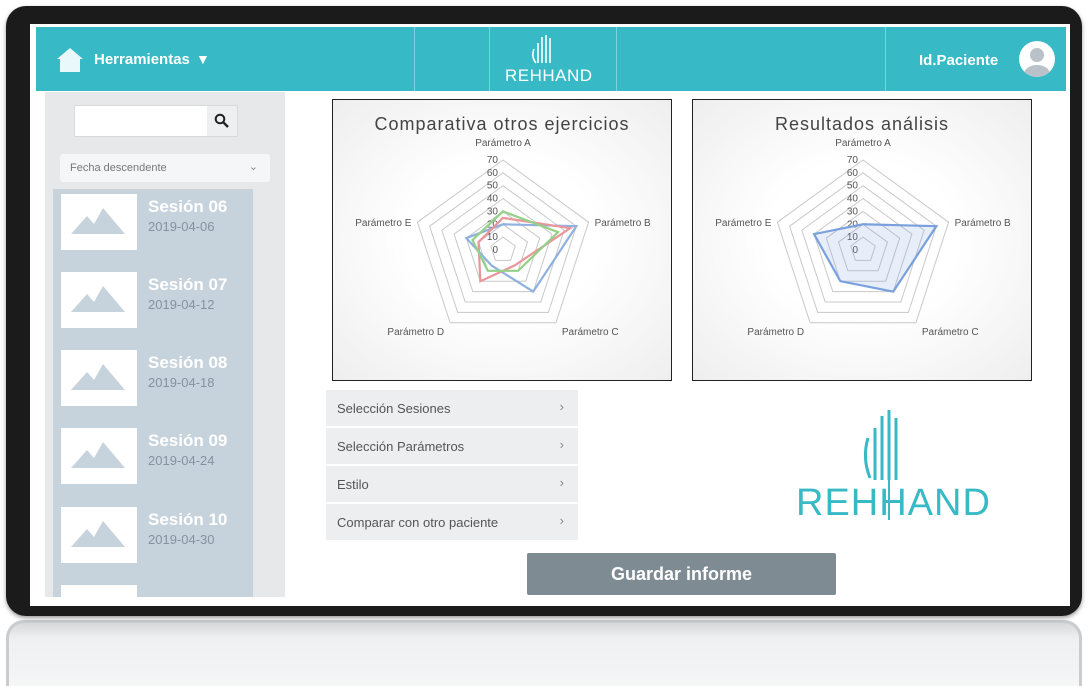  Describe the element at coordinates (118, 168) in the screenshot. I see `sort-order-value: Fecha descendente` at that location.